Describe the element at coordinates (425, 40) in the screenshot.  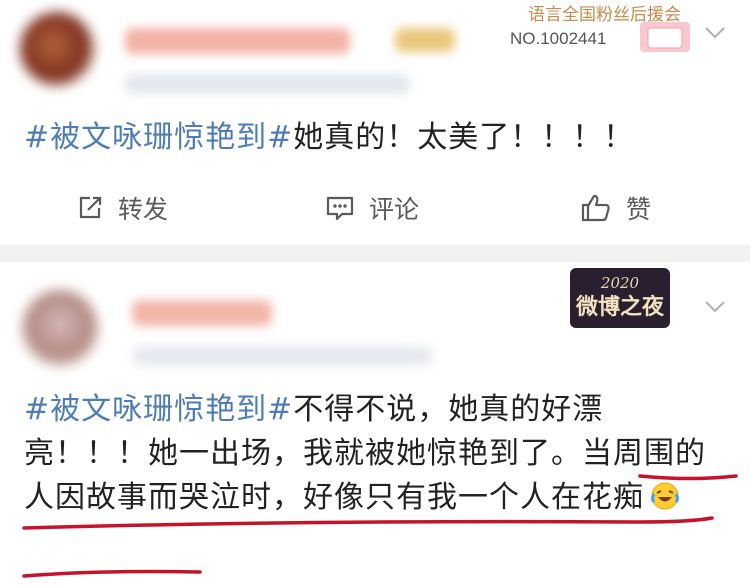
I see `vip-badge` at that location.